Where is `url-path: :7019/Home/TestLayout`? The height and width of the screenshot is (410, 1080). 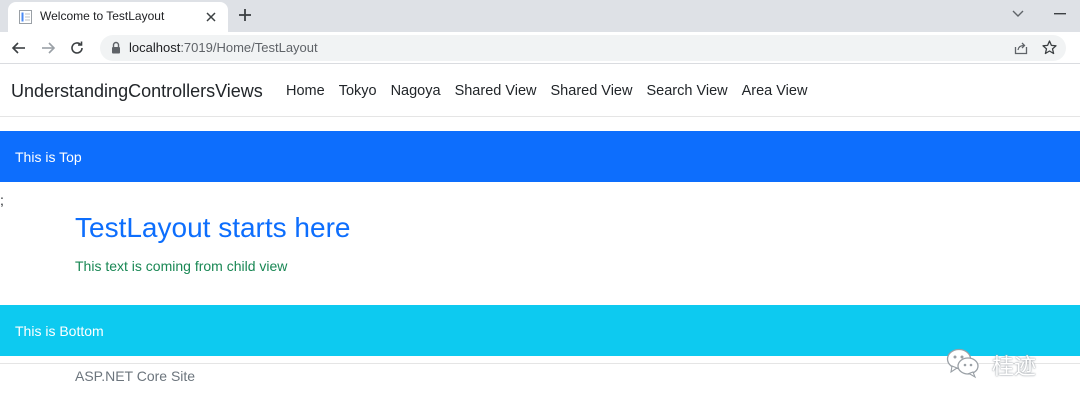
url-path: :7019/Home/TestLayout is located at coordinates (249, 47).